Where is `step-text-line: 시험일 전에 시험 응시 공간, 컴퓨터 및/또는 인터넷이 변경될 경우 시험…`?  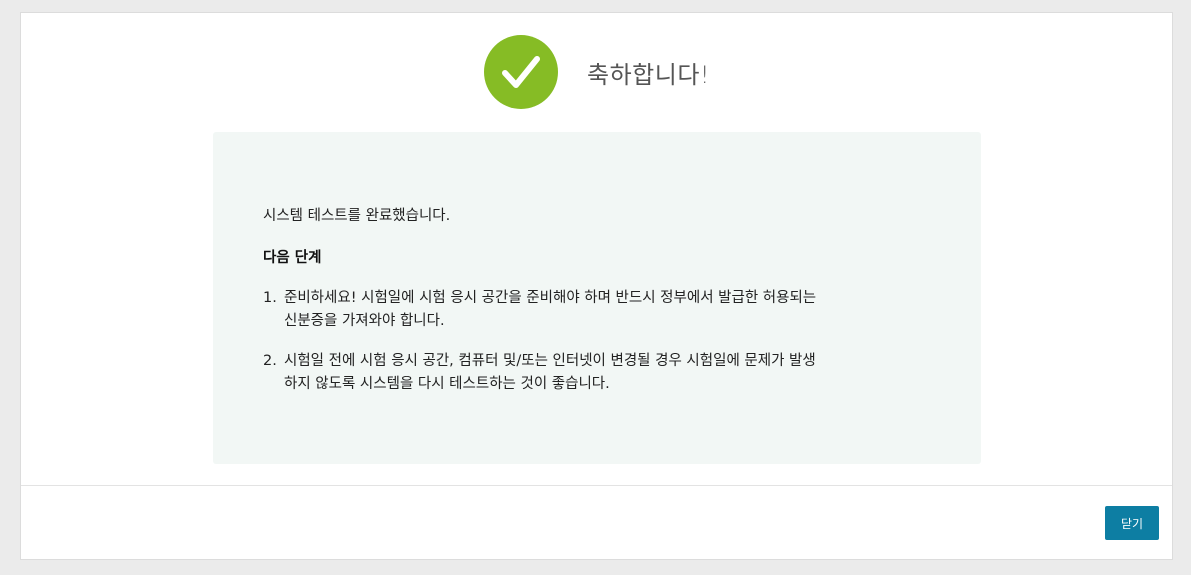 step-text-line: 시험일 전에 시험 응시 공간, 컴퓨터 및/또는 인터넷이 변경될 경우 시험… is located at coordinates (550, 361).